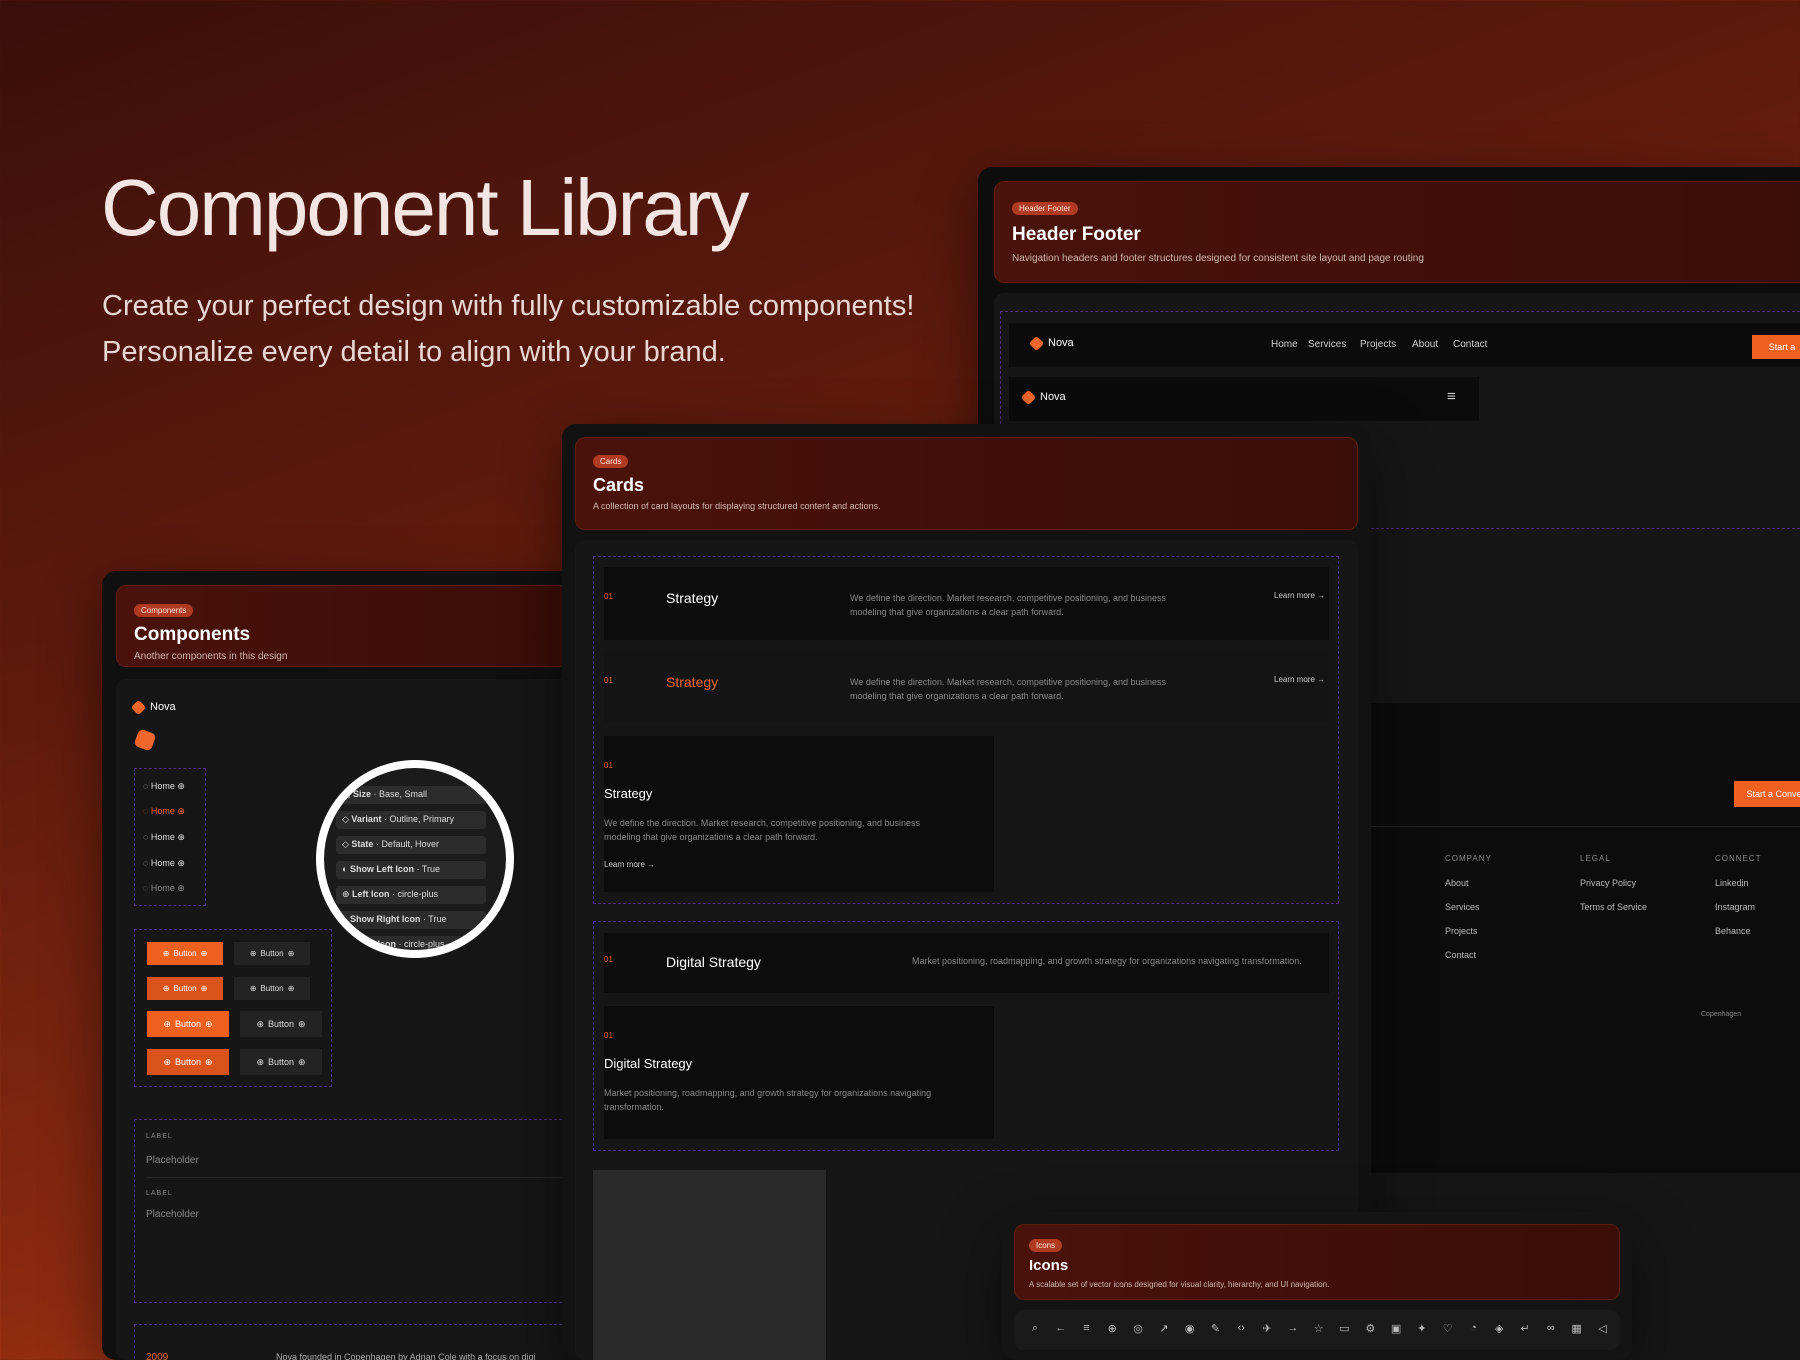 The height and width of the screenshot is (1360, 1800). Describe the element at coordinates (411, 943) in the screenshot. I see `prop-right-icon: ⊕ Right Icon · circle-plus` at that location.